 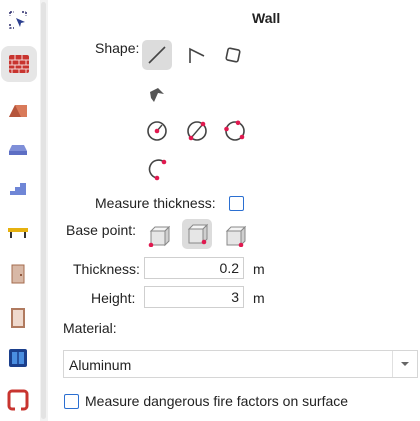 I want to click on scrollbar-thumb, so click(x=43, y=210).